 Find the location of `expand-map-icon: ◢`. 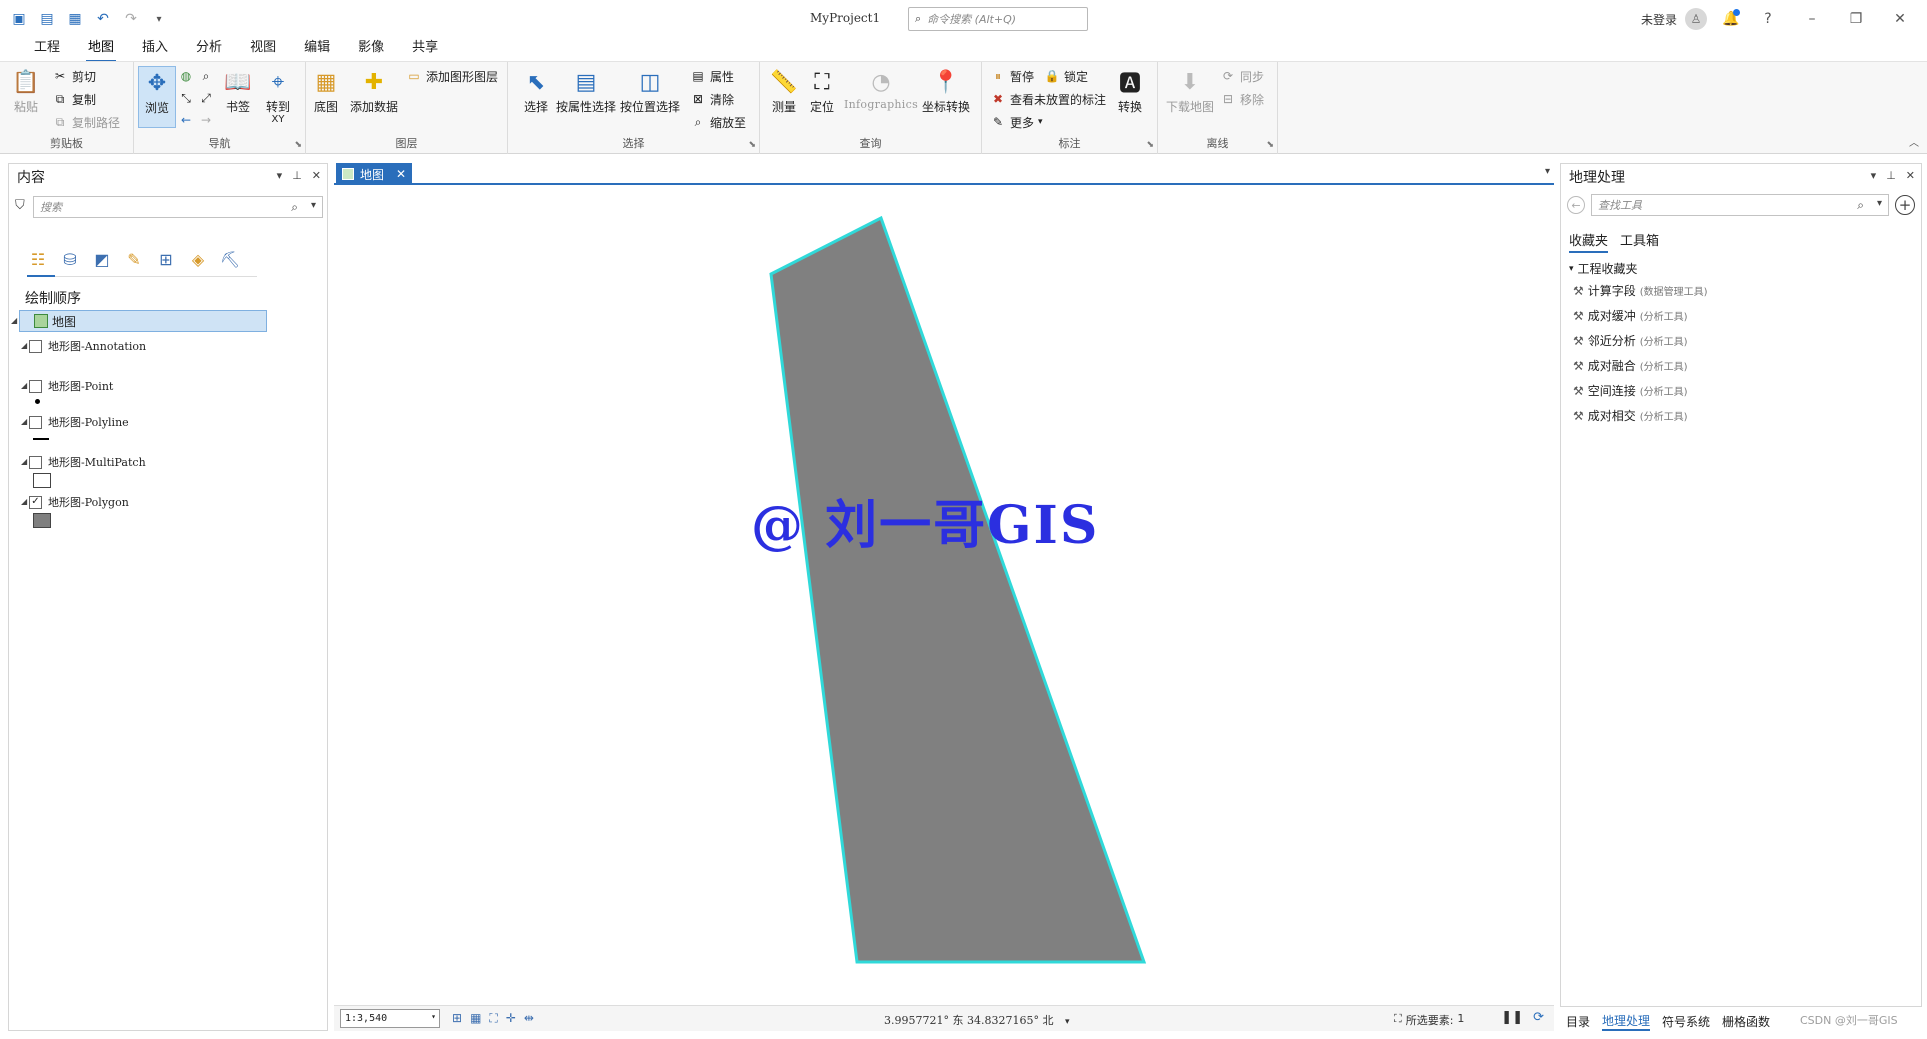

expand-map-icon: ◢ is located at coordinates (14, 320).